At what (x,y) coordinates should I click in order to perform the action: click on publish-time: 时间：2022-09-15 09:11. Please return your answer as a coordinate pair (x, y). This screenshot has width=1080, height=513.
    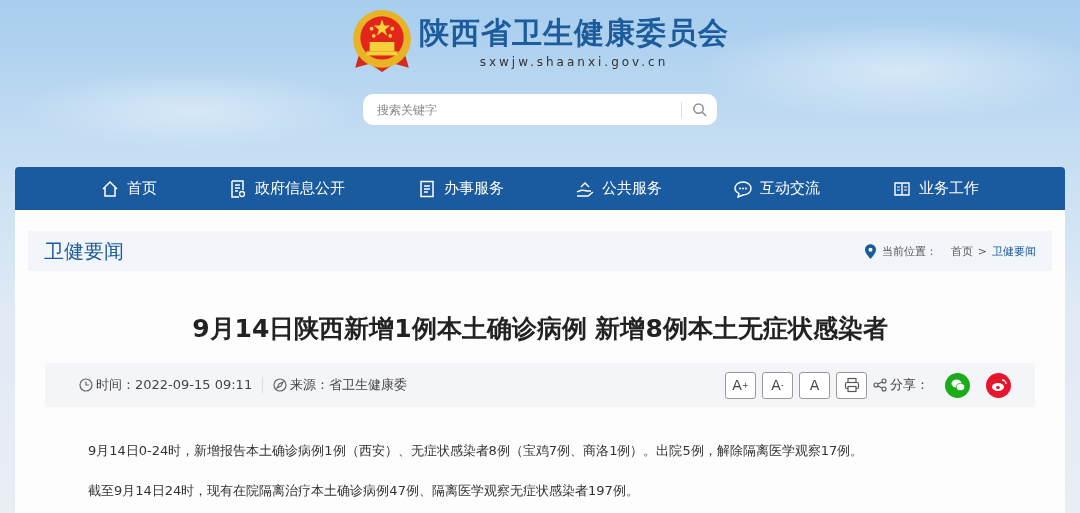
    Looking at the image, I should click on (174, 385).